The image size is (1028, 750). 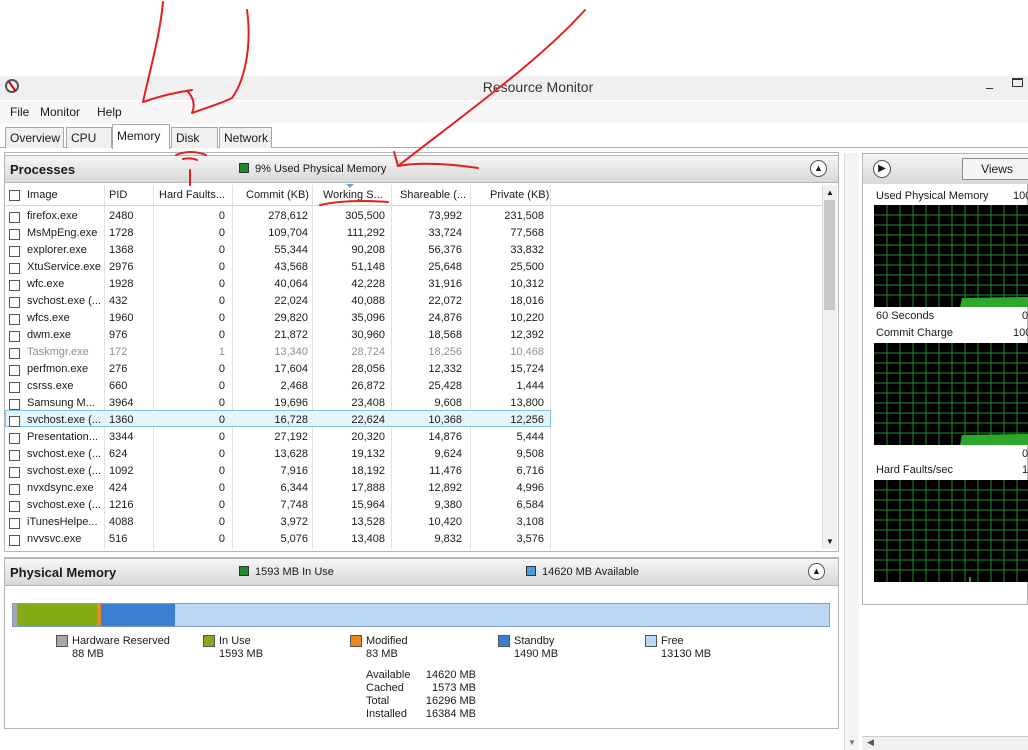 What do you see at coordinates (524, 216) in the screenshot?
I see `process-cell: 231,508` at bounding box center [524, 216].